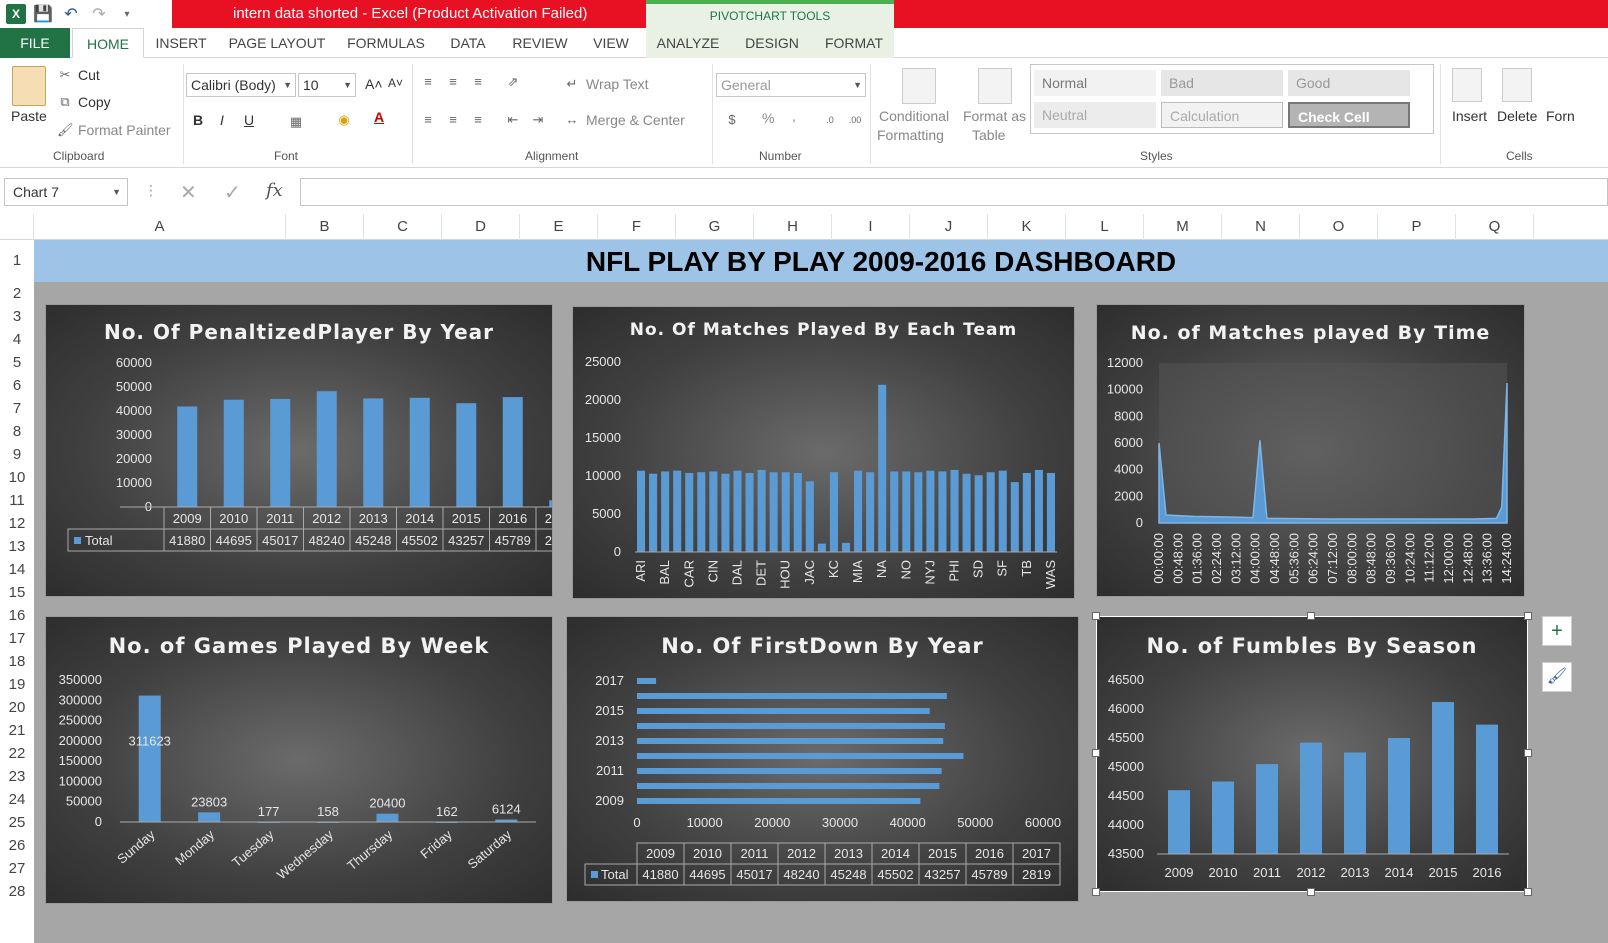 The height and width of the screenshot is (943, 1608). I want to click on row-header: 13, so click(17, 546).